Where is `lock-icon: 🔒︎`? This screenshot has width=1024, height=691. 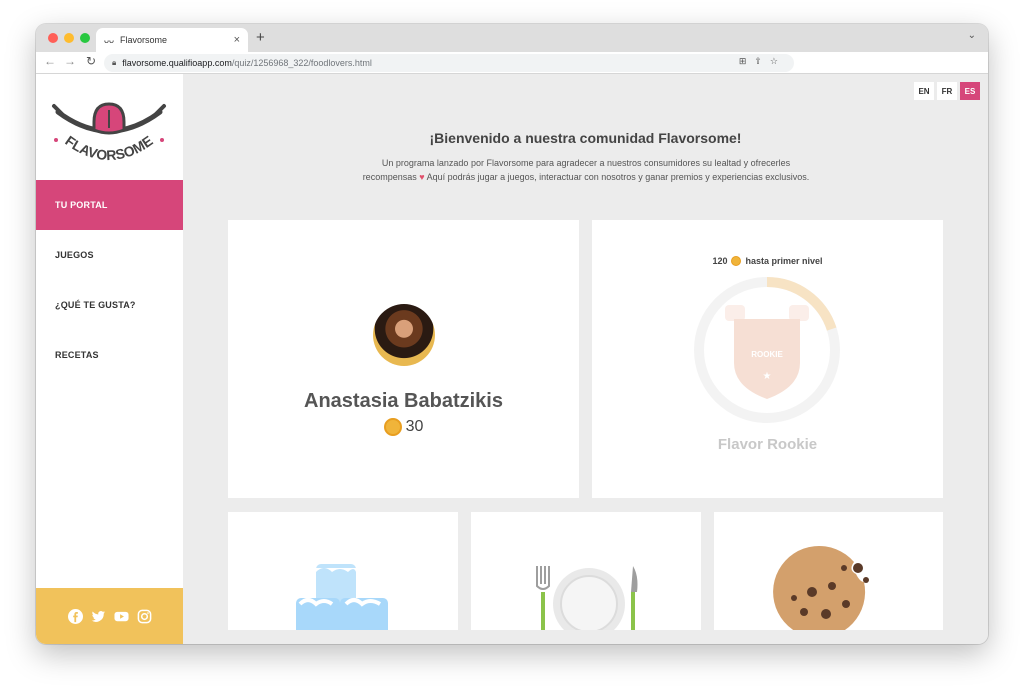
lock-icon: 🔒︎ is located at coordinates (114, 62).